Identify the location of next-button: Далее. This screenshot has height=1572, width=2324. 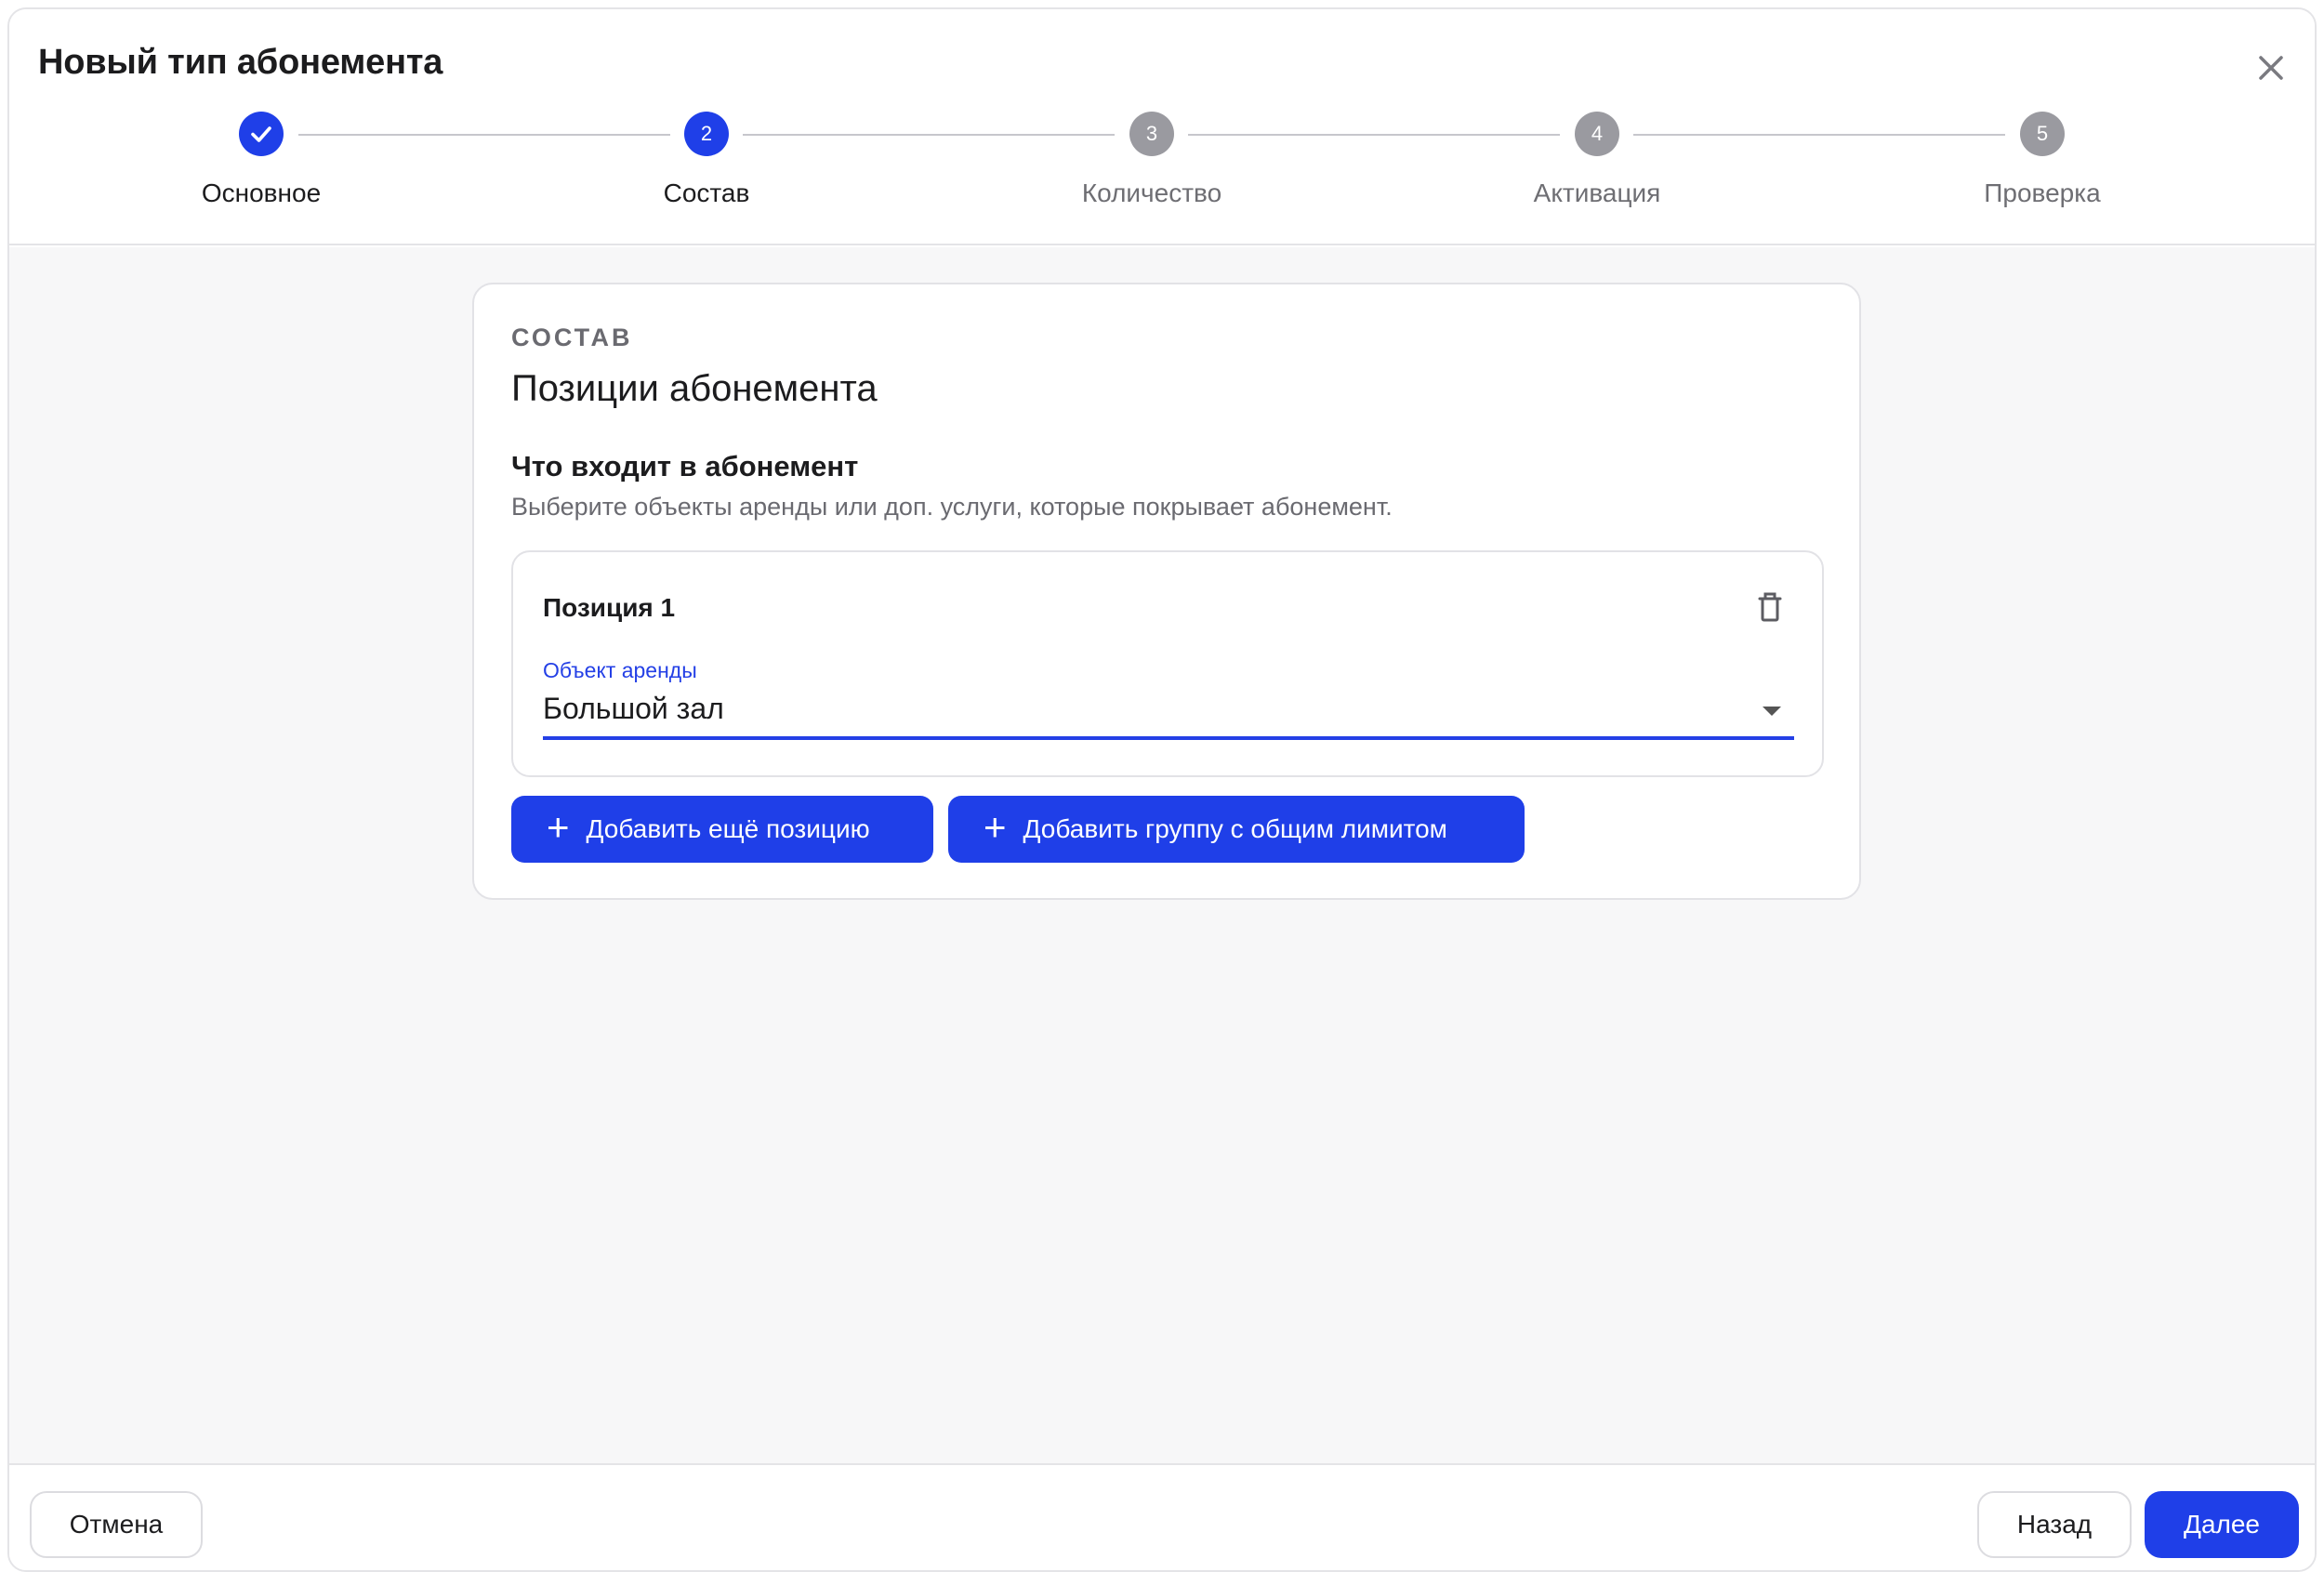
(2222, 1524).